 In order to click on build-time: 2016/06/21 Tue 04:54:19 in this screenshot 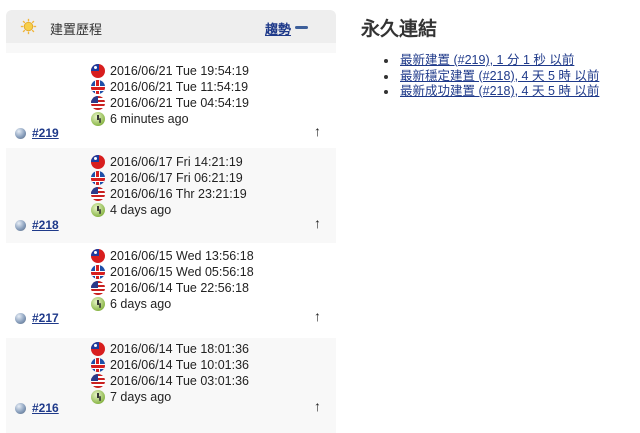, I will do `click(170, 103)`.